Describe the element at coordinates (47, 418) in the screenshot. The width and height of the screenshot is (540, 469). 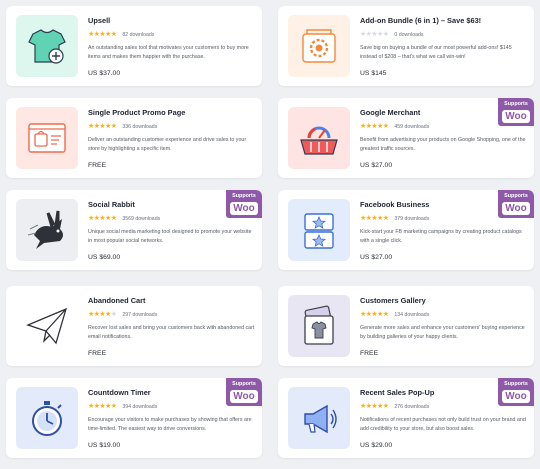
I see `stopwatch-icon` at that location.